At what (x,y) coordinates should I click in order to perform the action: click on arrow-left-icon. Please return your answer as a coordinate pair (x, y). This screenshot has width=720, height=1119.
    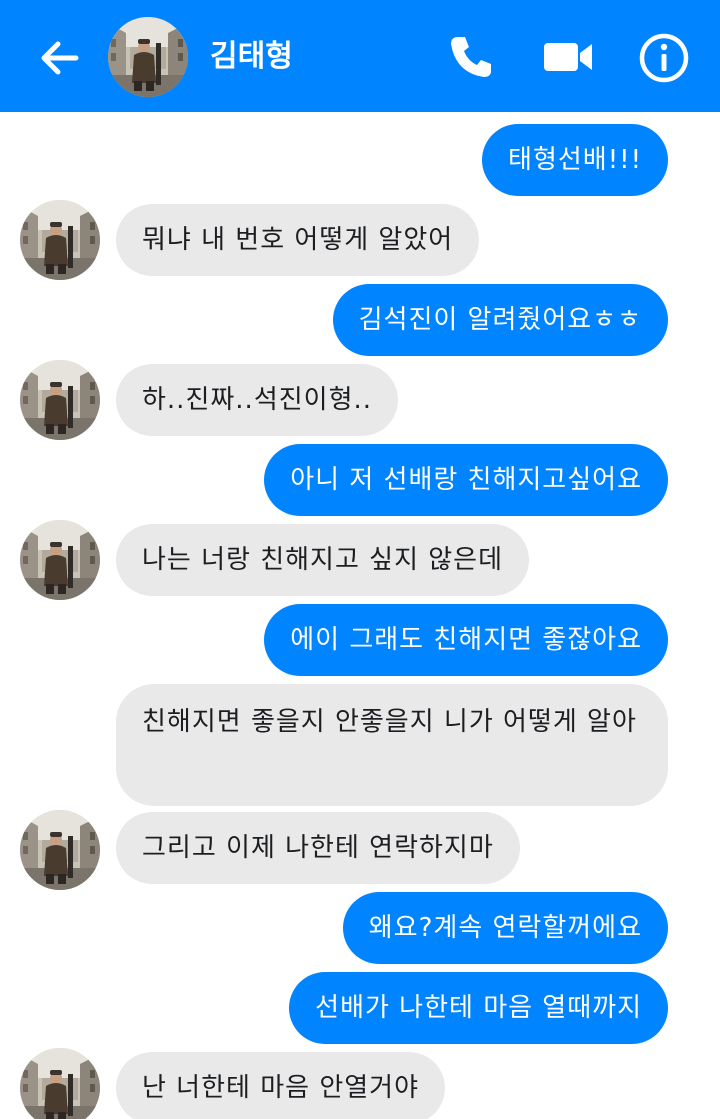
    Looking at the image, I should click on (60, 58).